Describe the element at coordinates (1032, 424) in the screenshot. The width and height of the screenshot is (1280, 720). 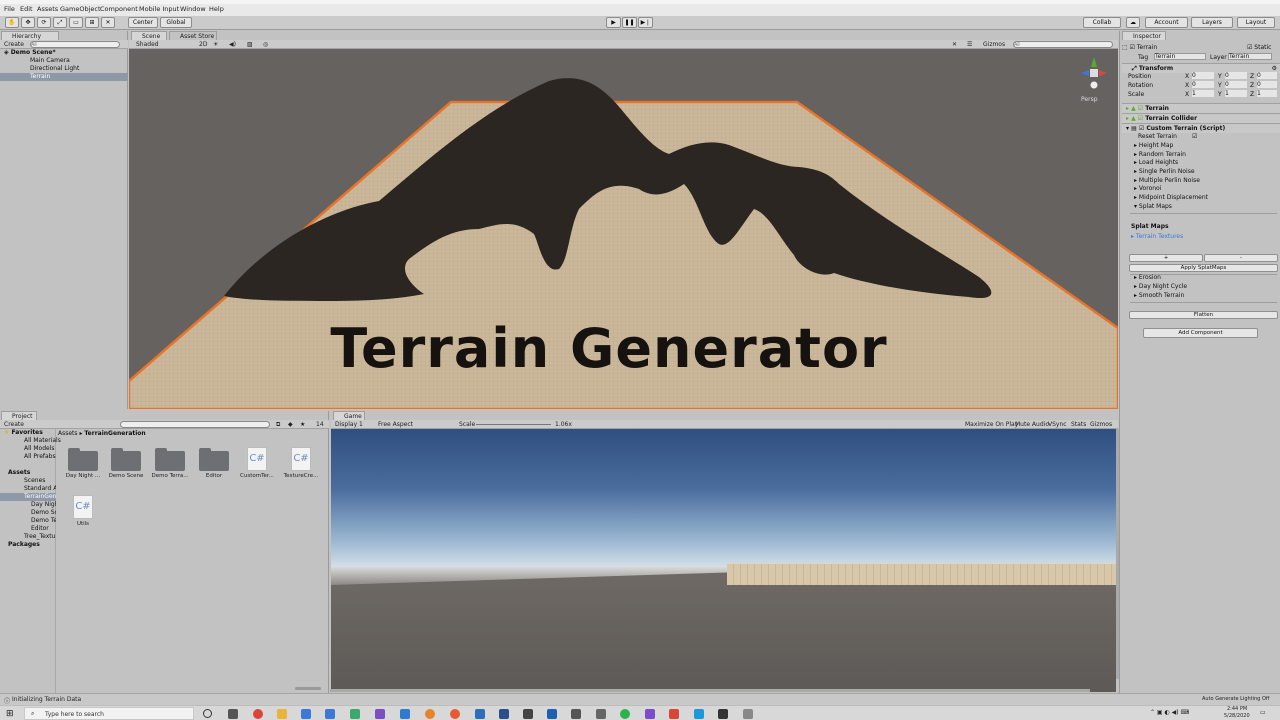
I see `mute-audio-toggle: Mute Audio` at that location.